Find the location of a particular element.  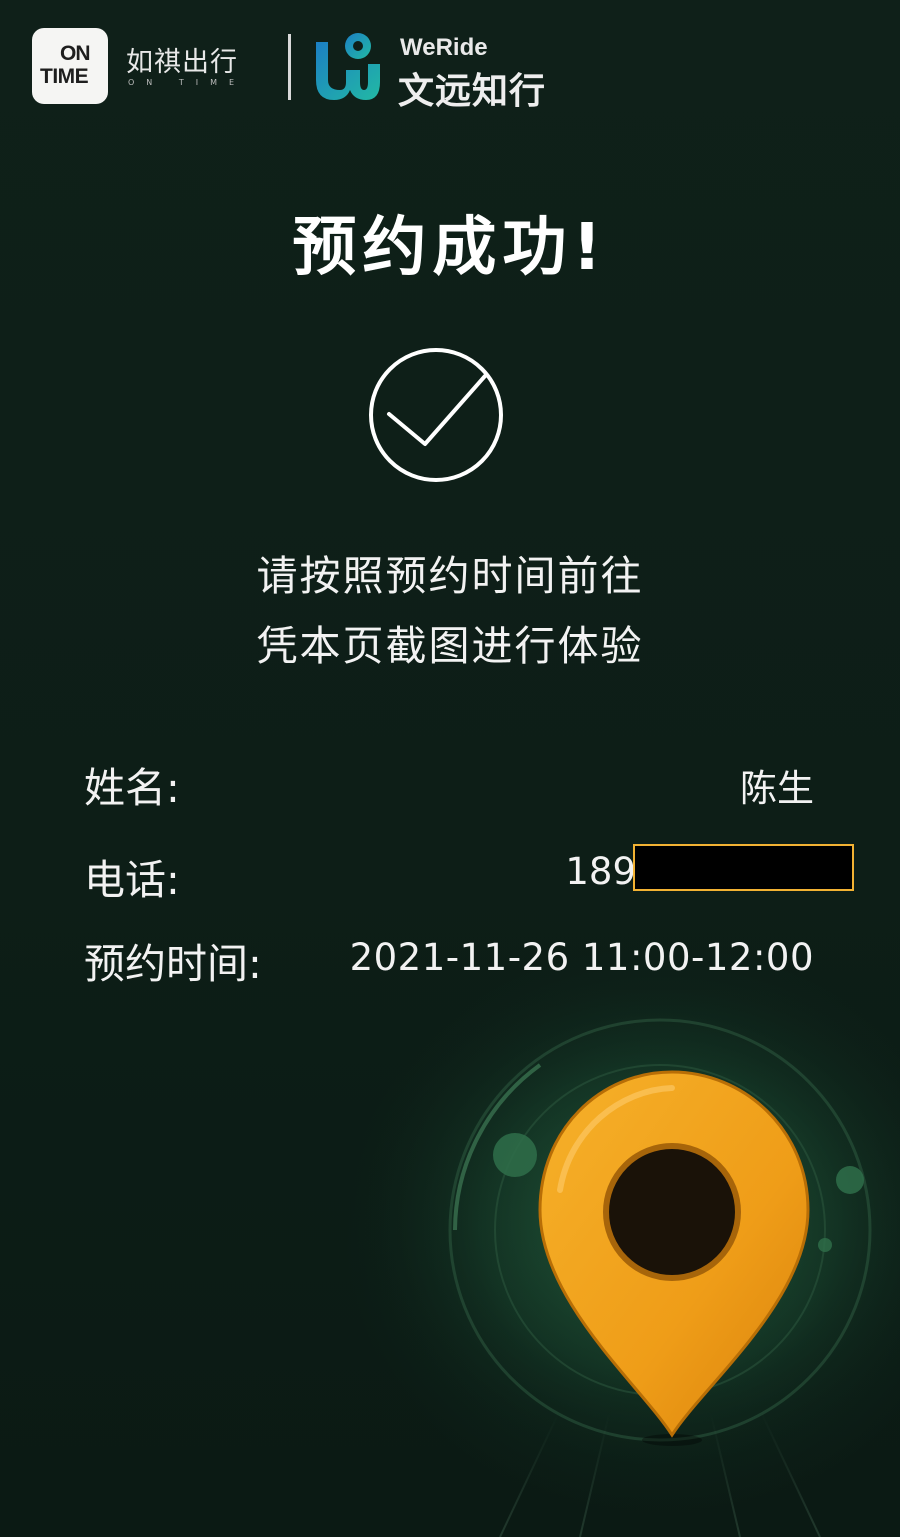

booking-time-label: 预约时间: is located at coordinates (173, 964).